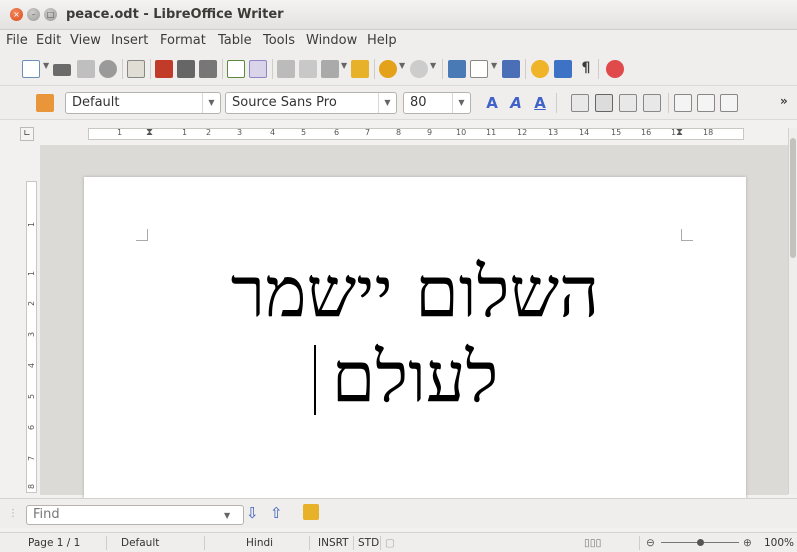 Image resolution: width=797 pixels, height=552 pixels. I want to click on menu-help: Help, so click(382, 40).